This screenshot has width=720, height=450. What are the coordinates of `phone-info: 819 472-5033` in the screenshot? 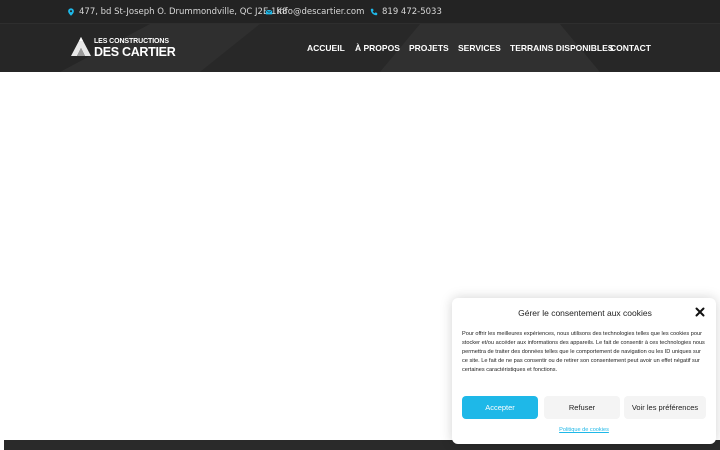 It's located at (406, 12).